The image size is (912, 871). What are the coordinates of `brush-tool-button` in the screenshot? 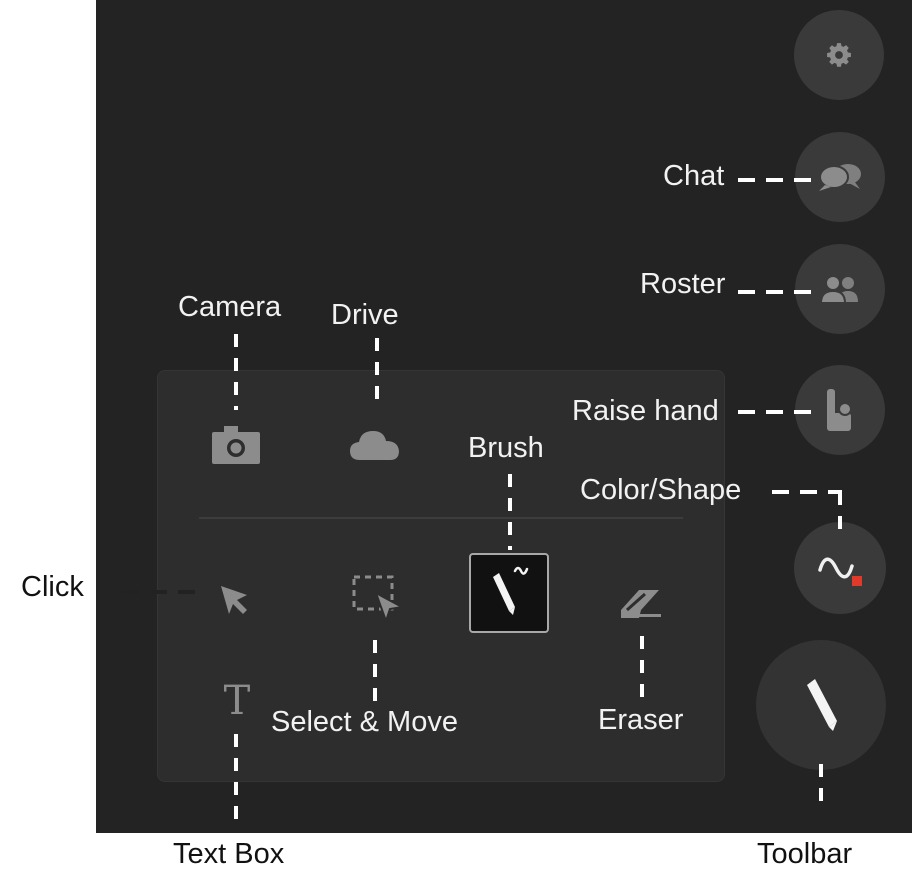 It's located at (509, 593).